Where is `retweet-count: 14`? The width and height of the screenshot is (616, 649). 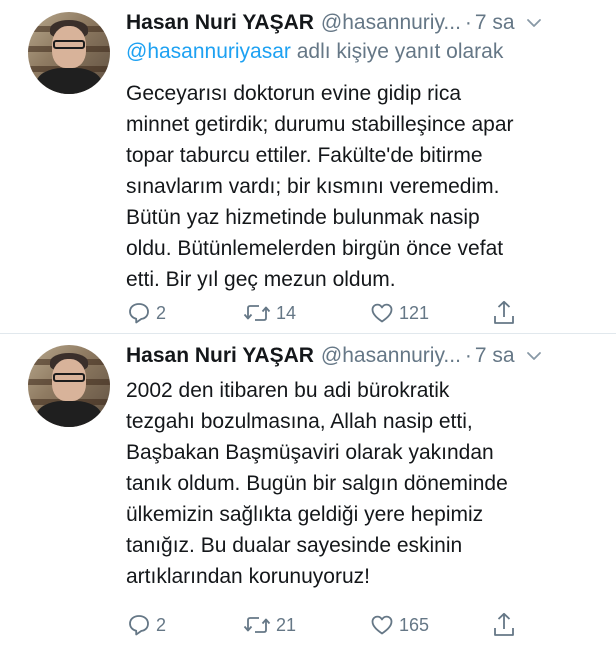 retweet-count: 14 is located at coordinates (286, 312).